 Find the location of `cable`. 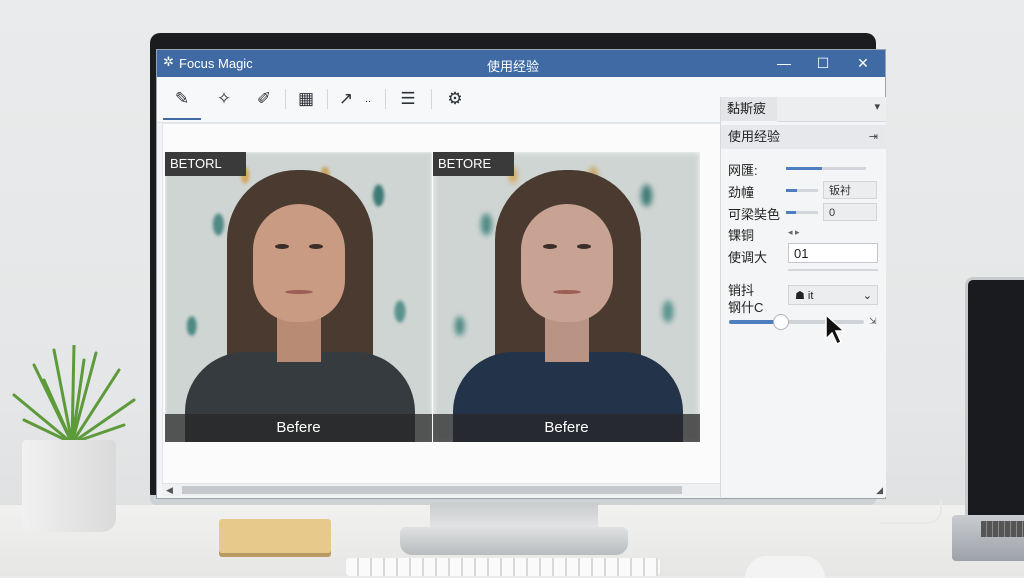

cable is located at coordinates (911, 512).